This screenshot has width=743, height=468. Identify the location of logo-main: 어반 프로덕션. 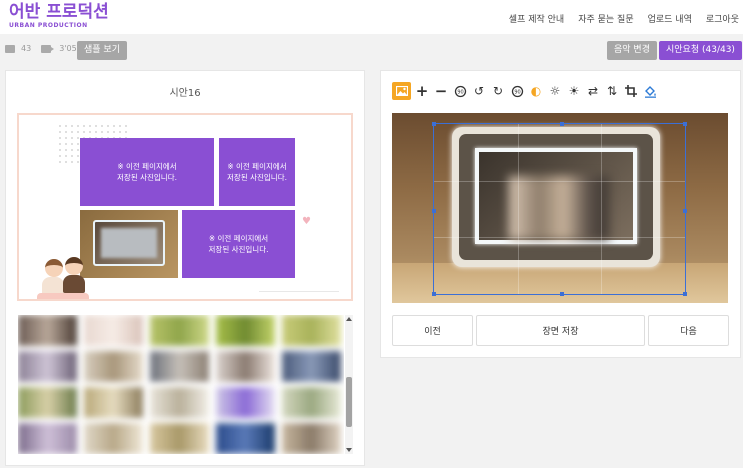
(59, 12).